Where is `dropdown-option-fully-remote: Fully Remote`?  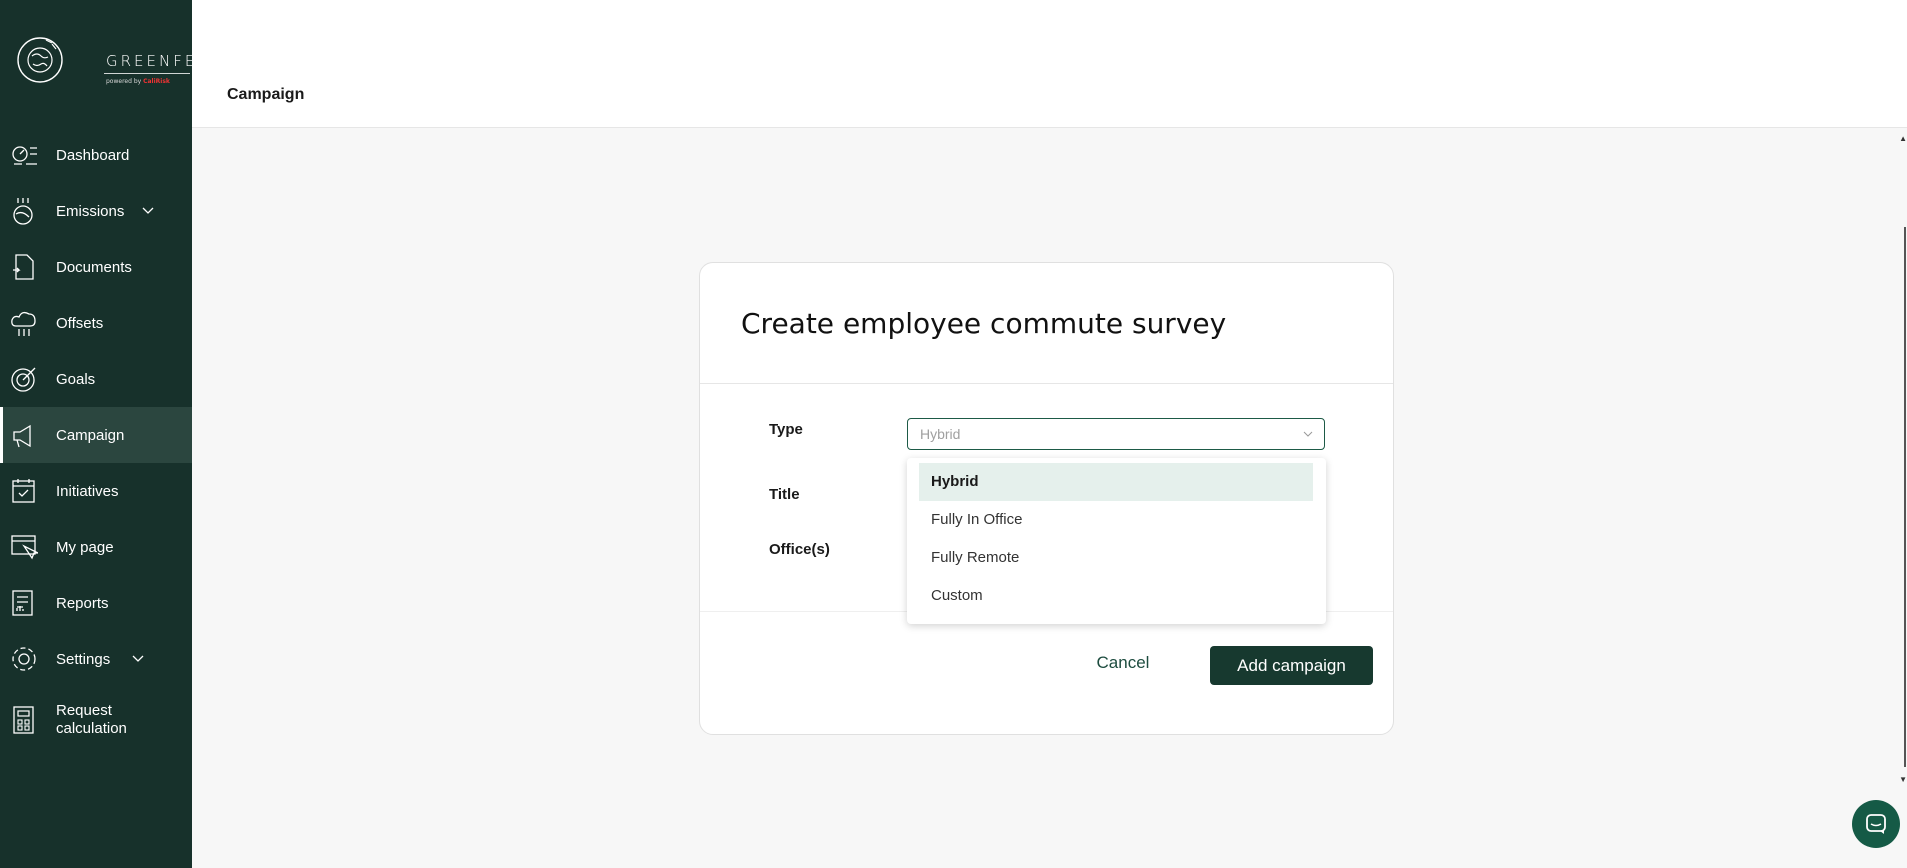
dropdown-option-fully-remote: Fully Remote is located at coordinates (1116, 558).